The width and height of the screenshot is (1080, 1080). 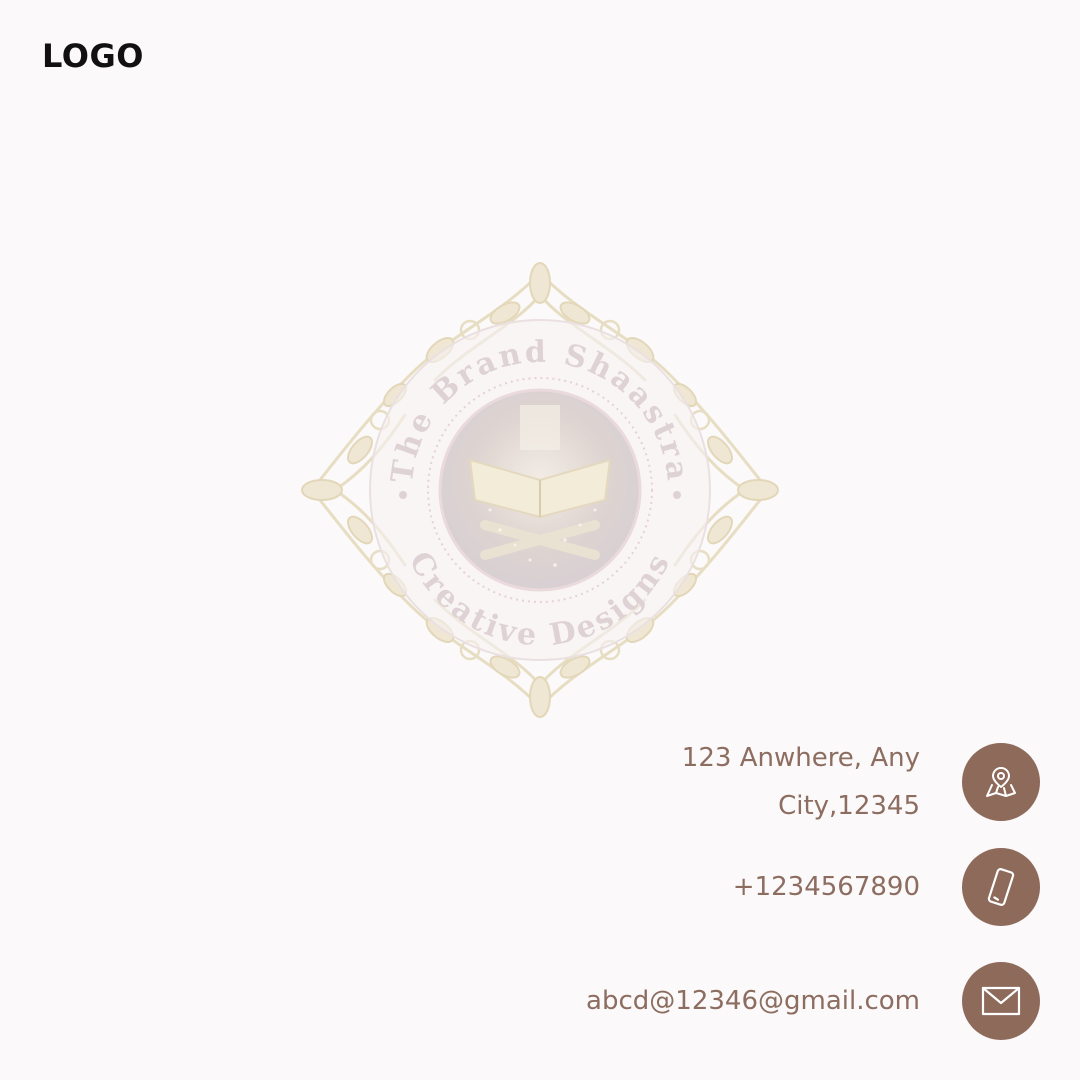 What do you see at coordinates (1001, 887) in the screenshot?
I see `phone-icon` at bounding box center [1001, 887].